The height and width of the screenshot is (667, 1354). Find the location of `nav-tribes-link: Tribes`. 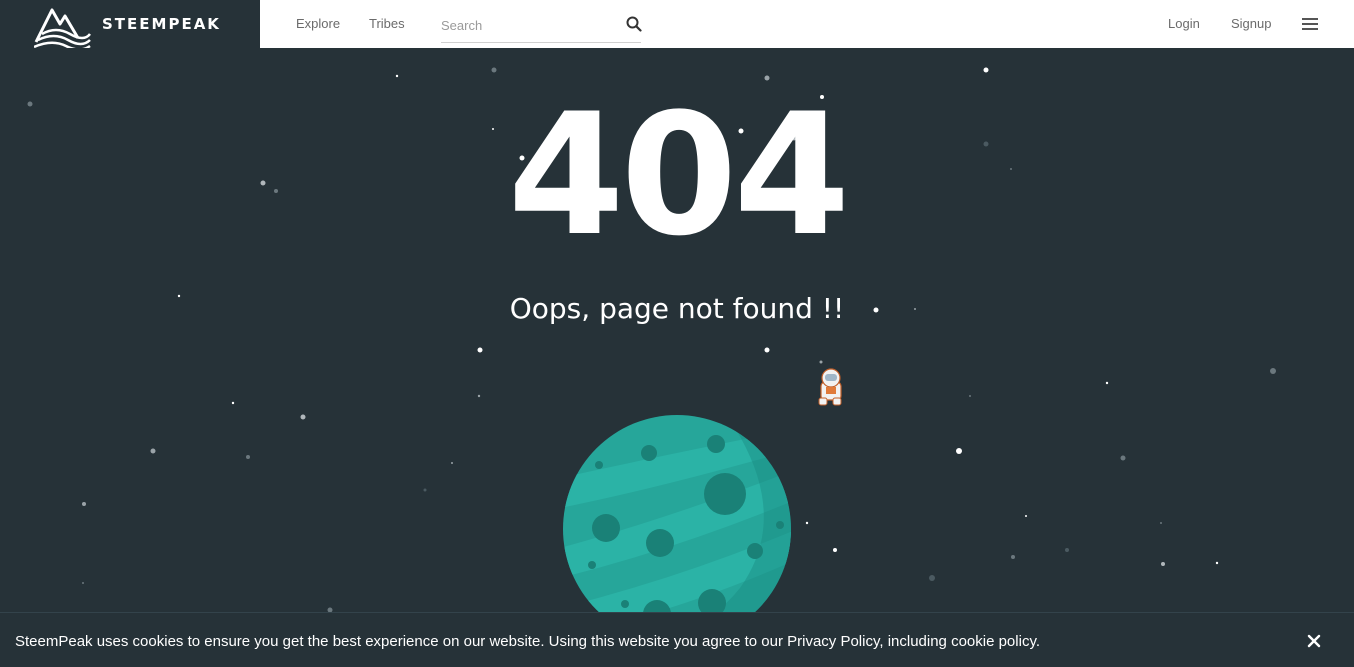

nav-tribes-link: Tribes is located at coordinates (387, 23).